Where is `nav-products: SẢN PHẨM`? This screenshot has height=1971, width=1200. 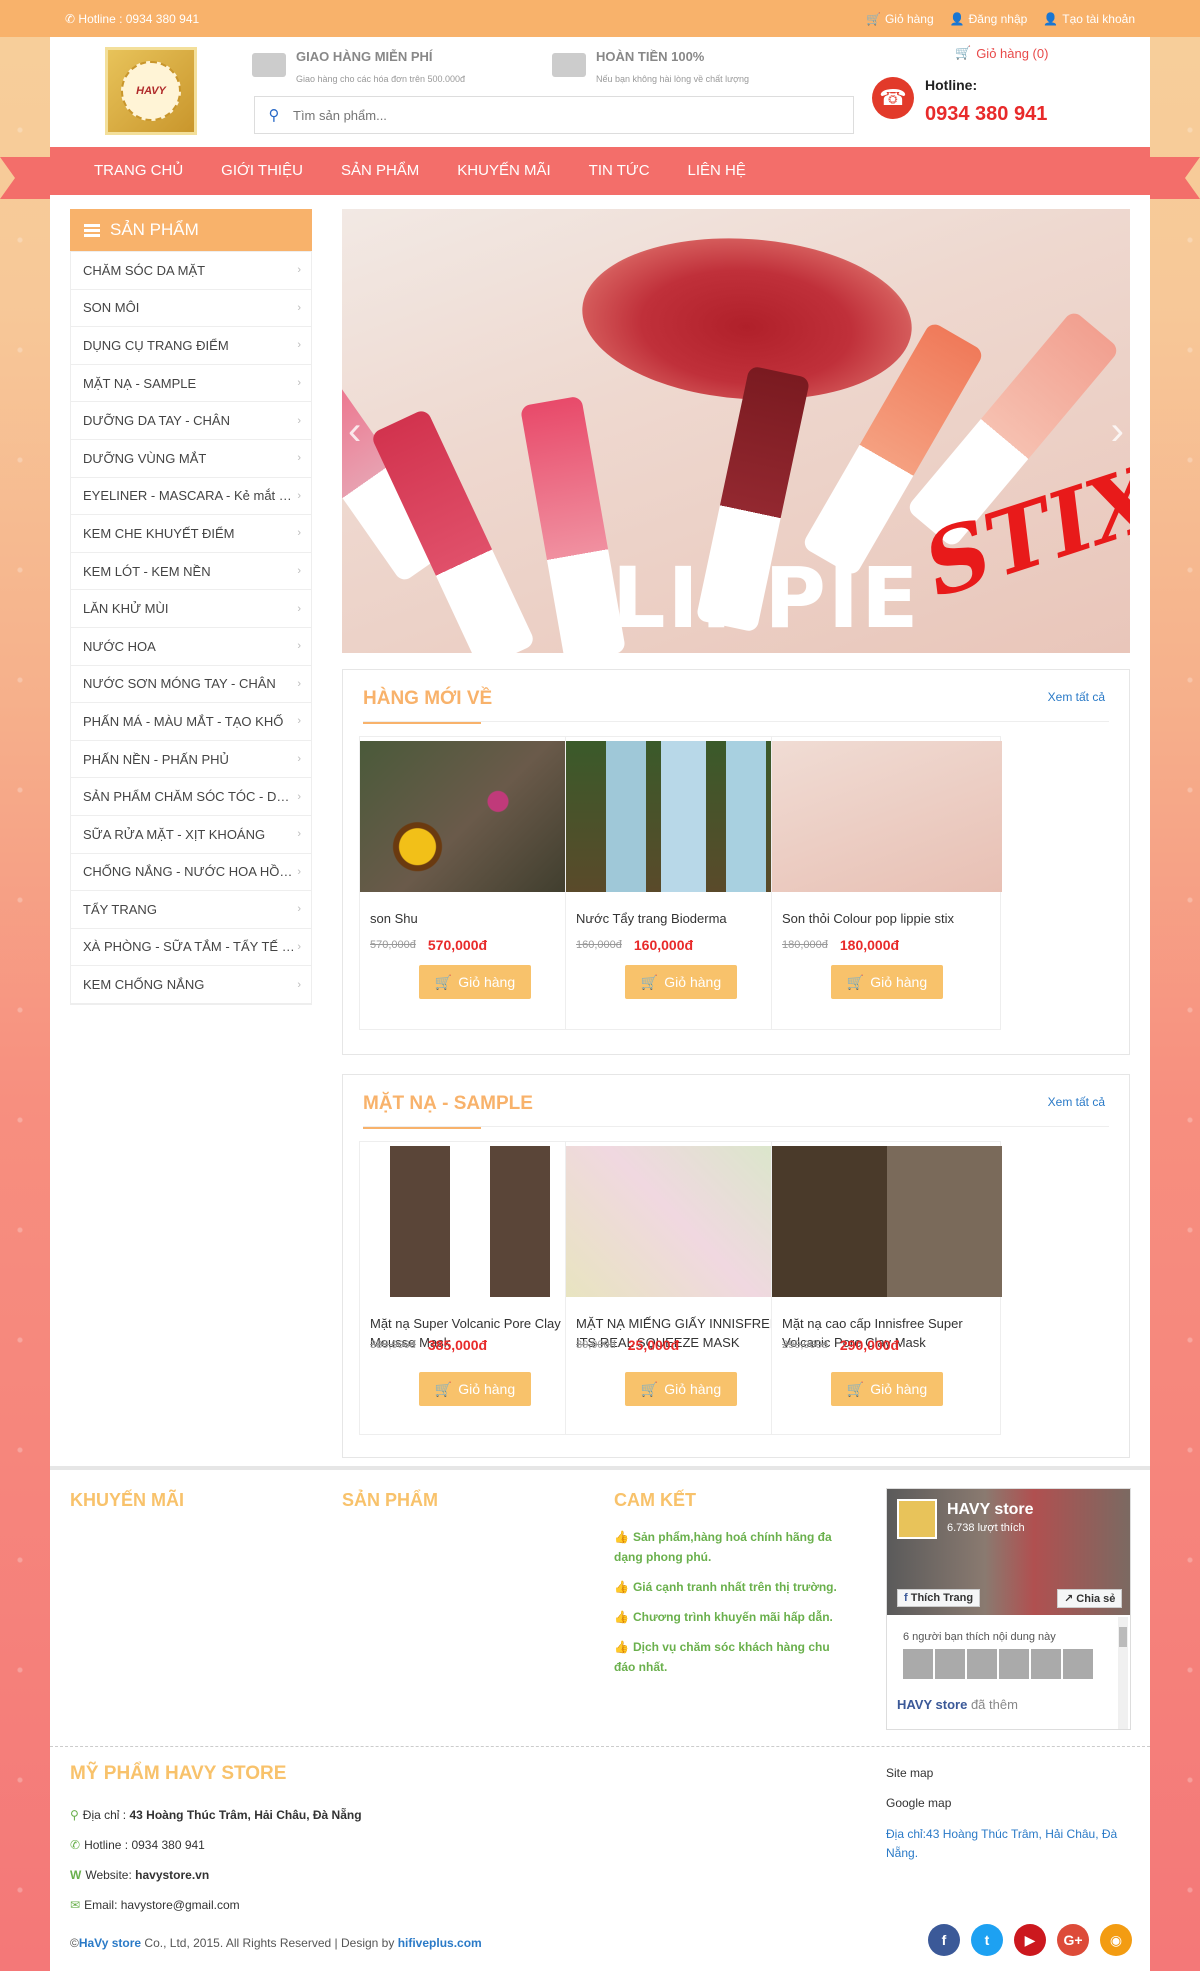
nav-products: SẢN PHẨM is located at coordinates (380, 171).